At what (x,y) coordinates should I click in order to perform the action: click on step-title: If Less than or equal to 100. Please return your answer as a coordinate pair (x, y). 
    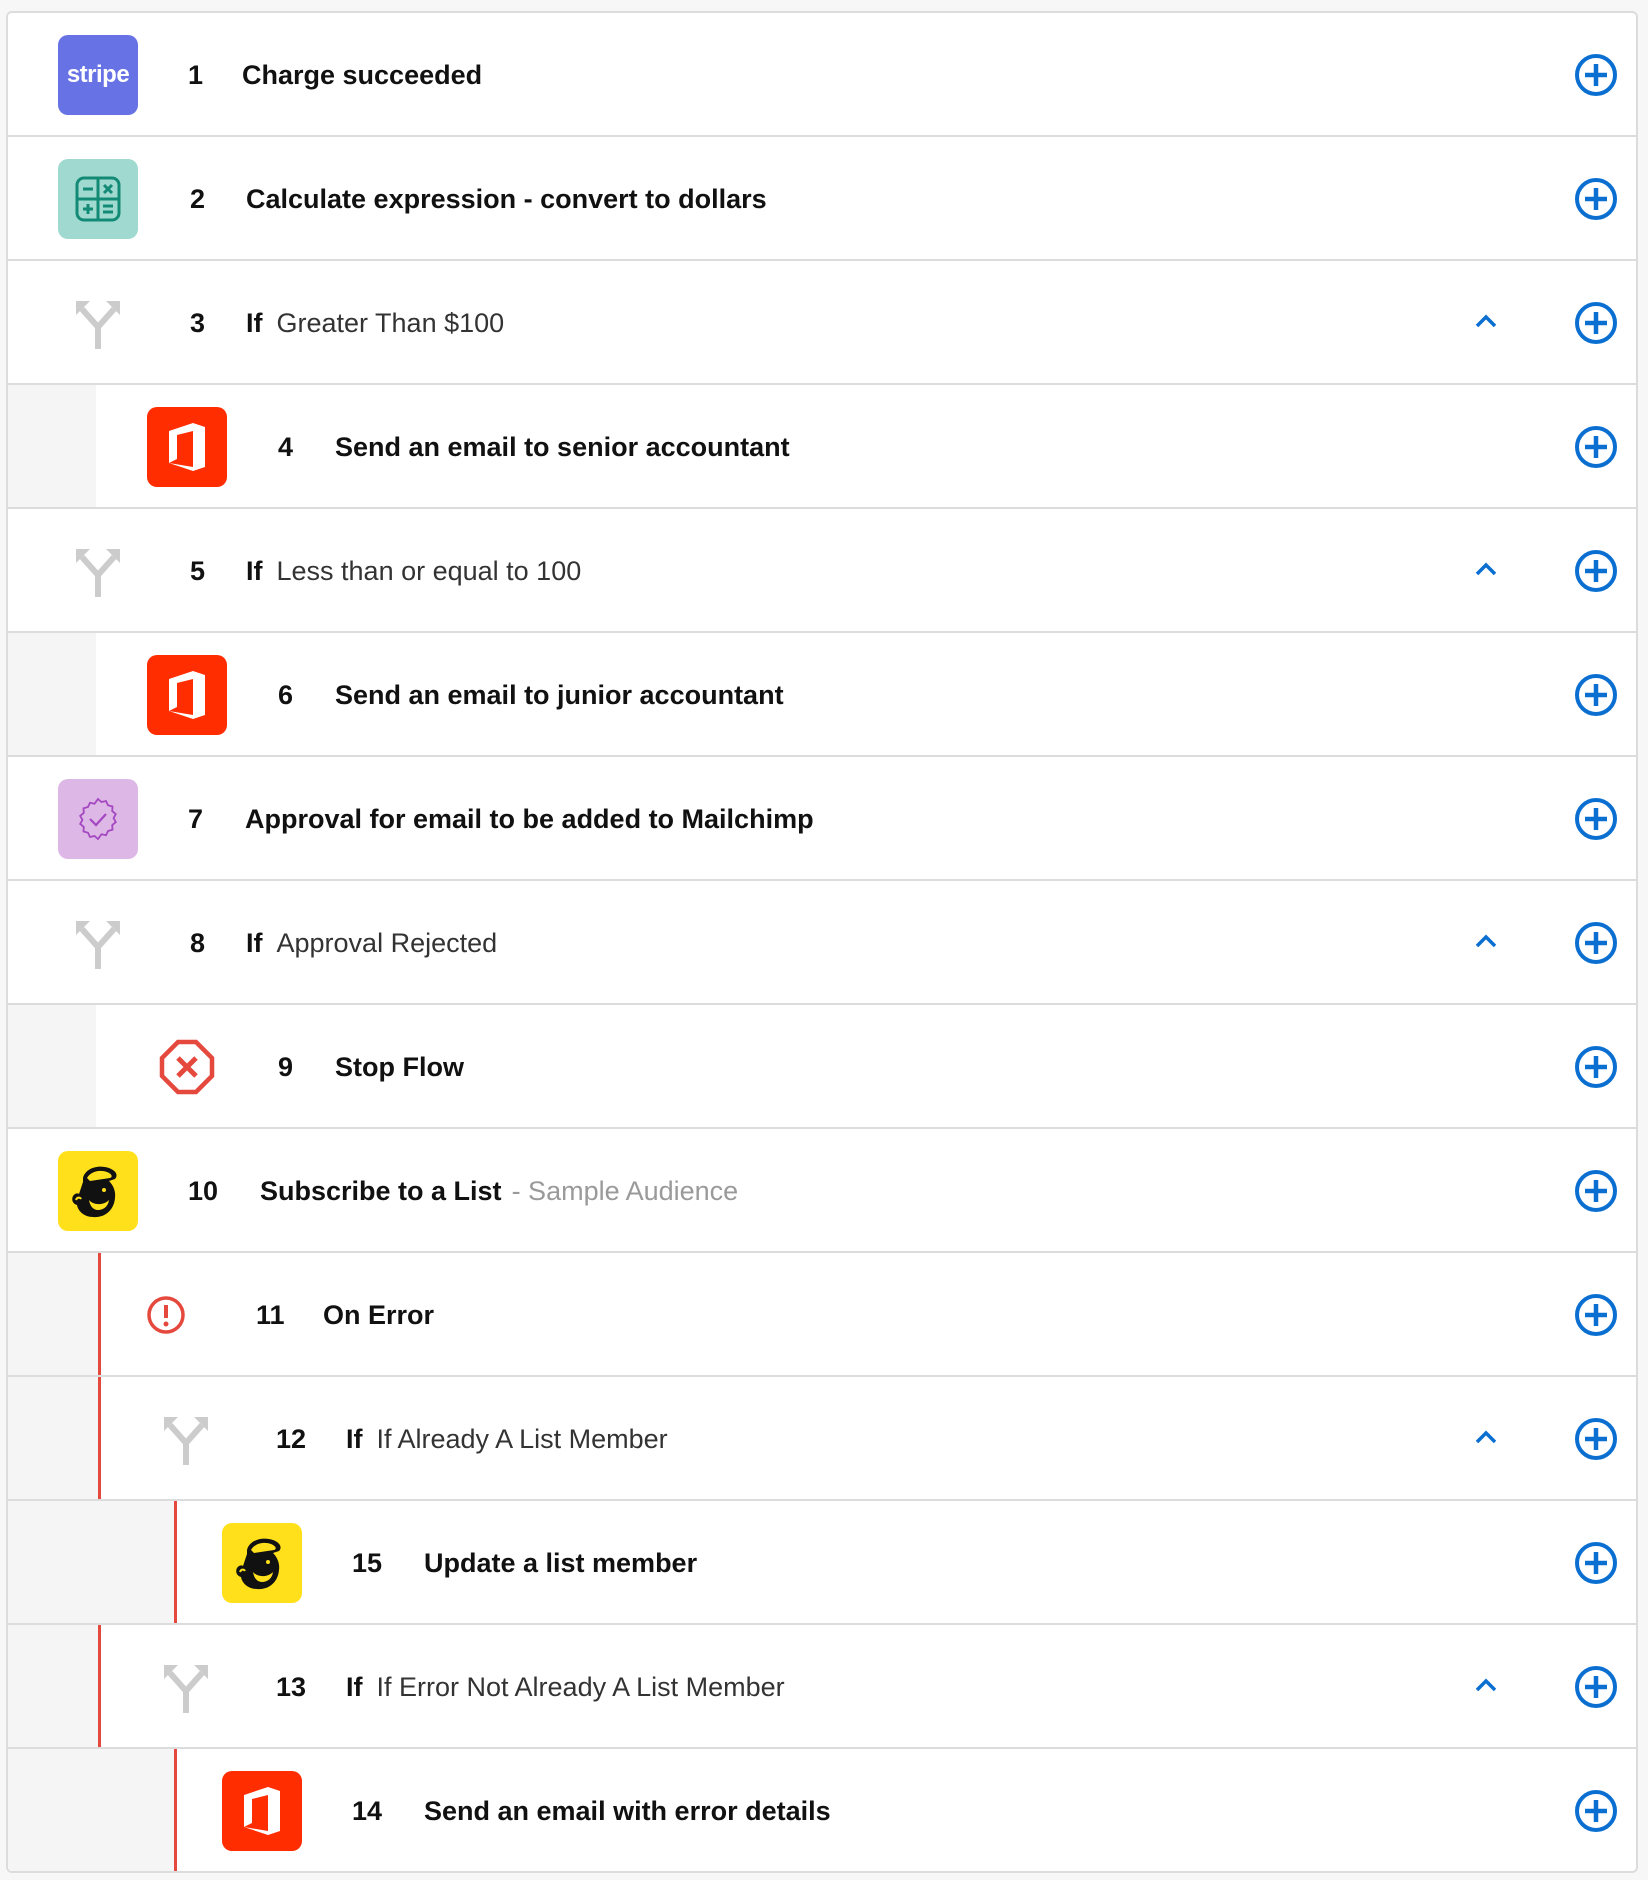
    Looking at the image, I should click on (413, 571).